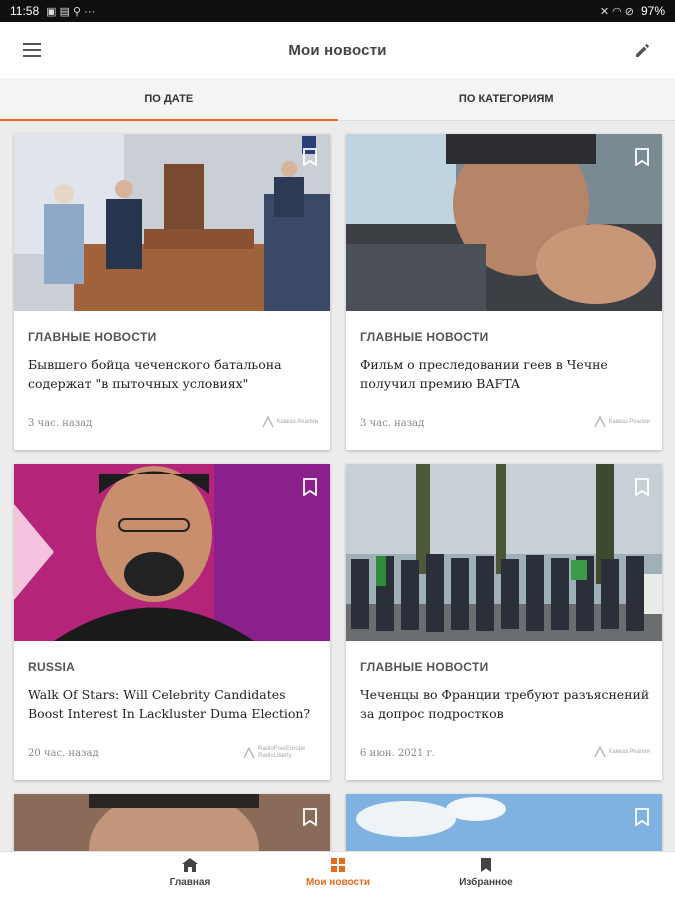  What do you see at coordinates (338, 865) in the screenshot?
I see `grid-icon` at bounding box center [338, 865].